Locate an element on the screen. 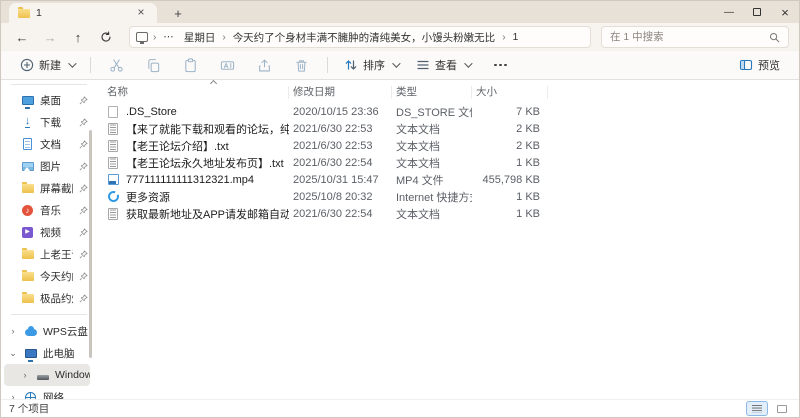  address-bar: › ⋯ 星期日 › 今天约了个身材丰满不臃肿的清纯美女，小馒头粉嫩无比 › 1 is located at coordinates (360, 37).